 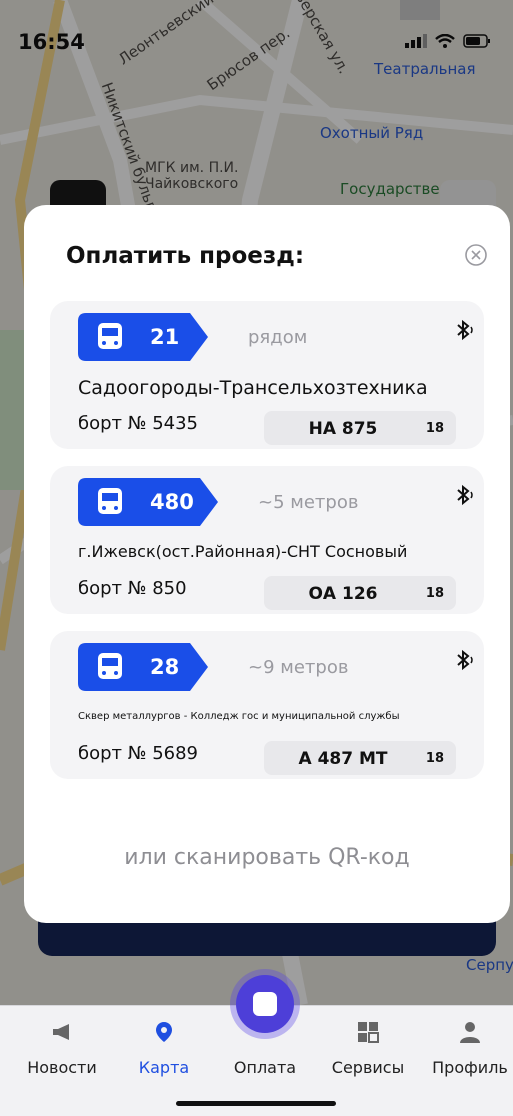 I want to click on plate-number: А 487 МТ, so click(x=343, y=759).